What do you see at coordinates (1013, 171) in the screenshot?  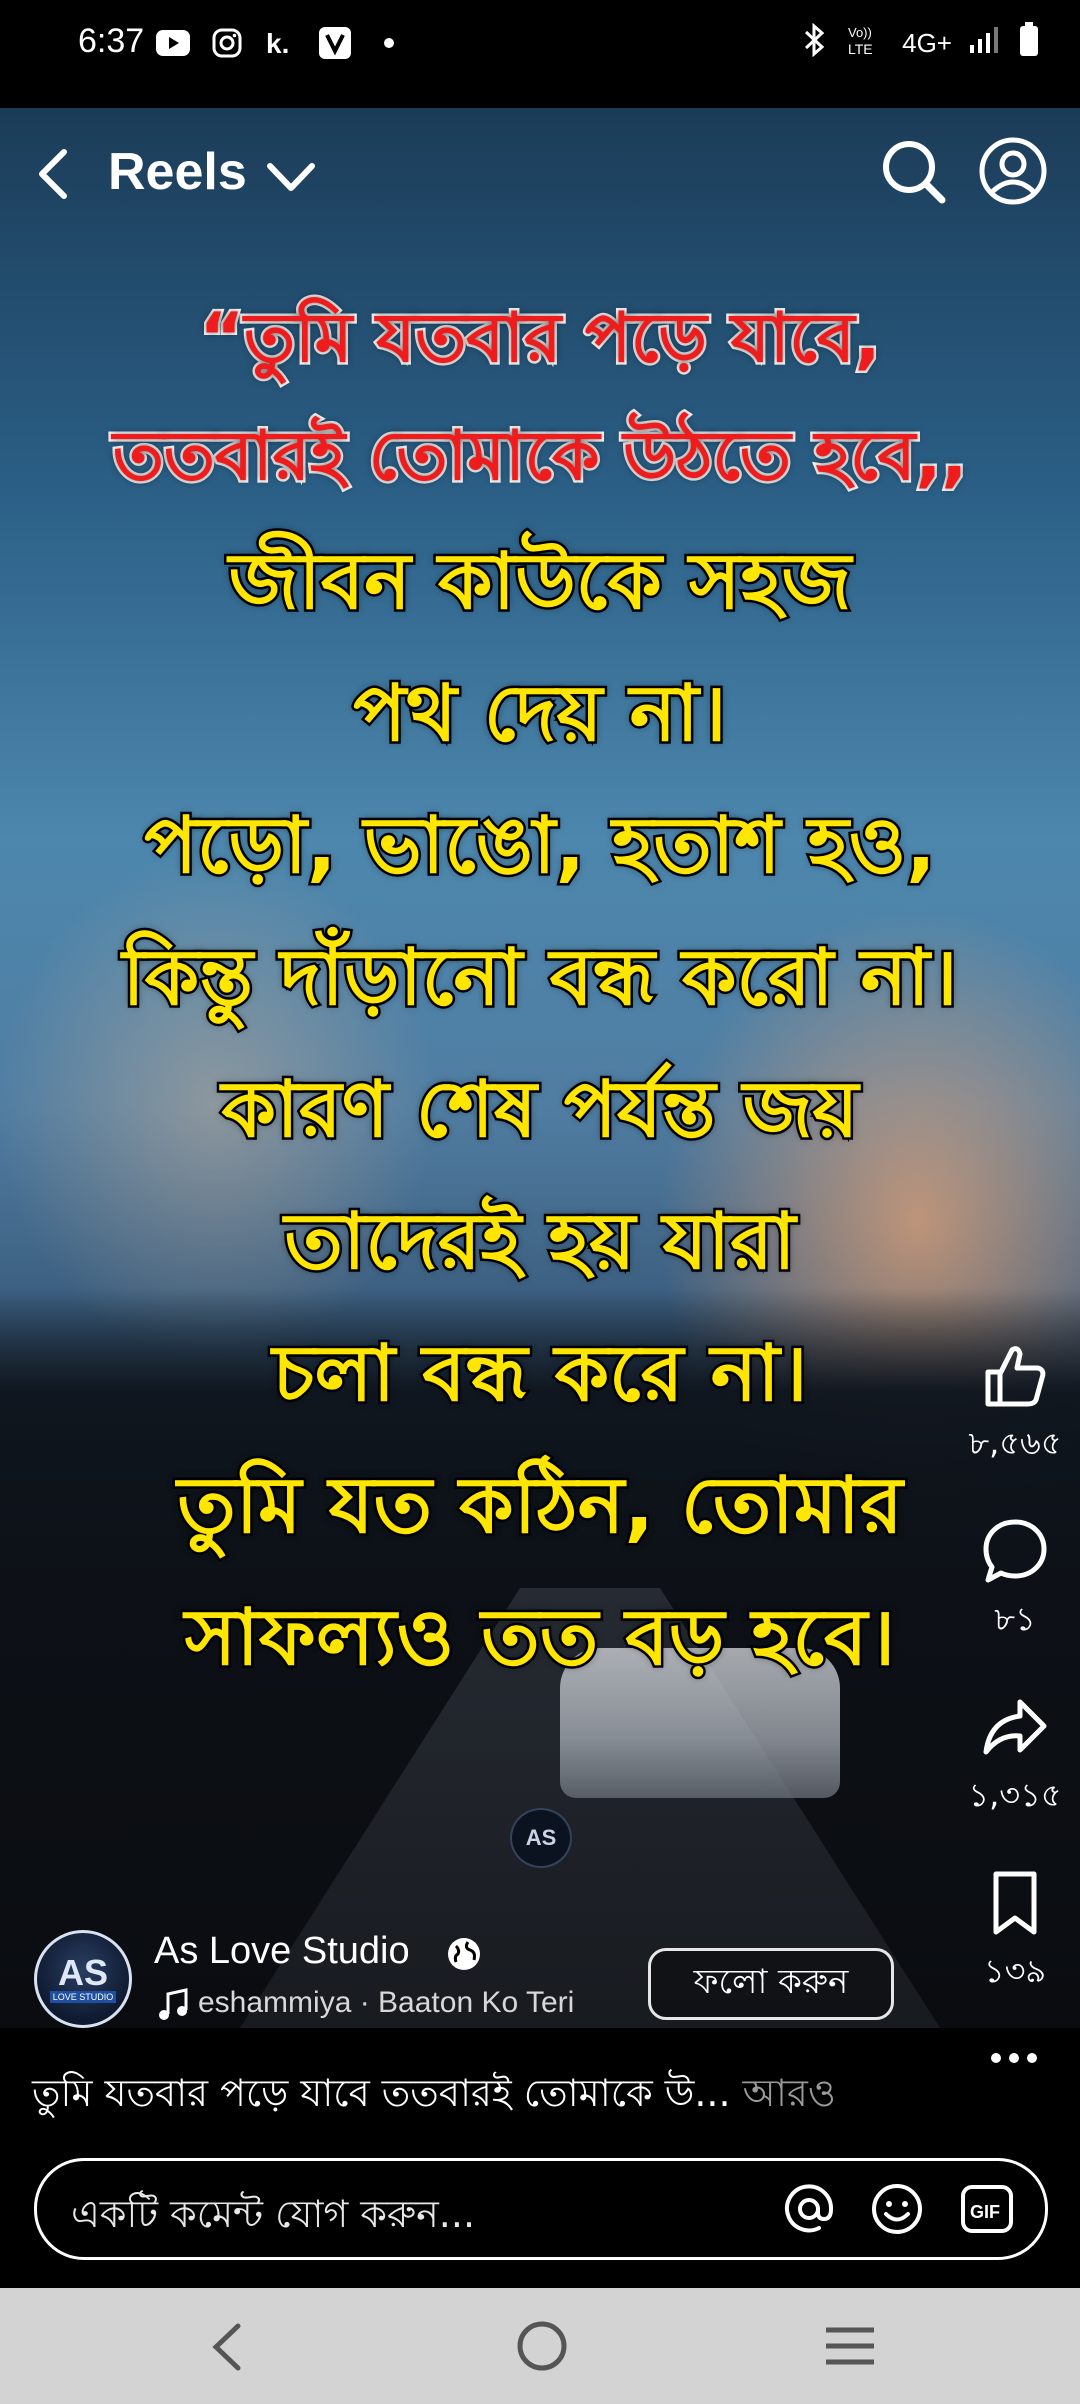 I see `profile-icon` at bounding box center [1013, 171].